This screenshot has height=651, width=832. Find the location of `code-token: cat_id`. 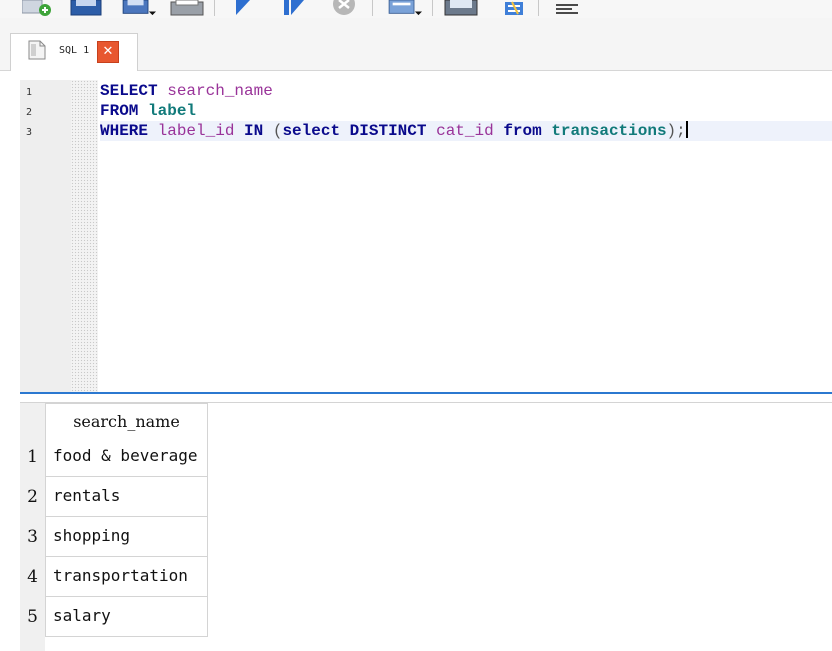

code-token: cat_id is located at coordinates (465, 131).